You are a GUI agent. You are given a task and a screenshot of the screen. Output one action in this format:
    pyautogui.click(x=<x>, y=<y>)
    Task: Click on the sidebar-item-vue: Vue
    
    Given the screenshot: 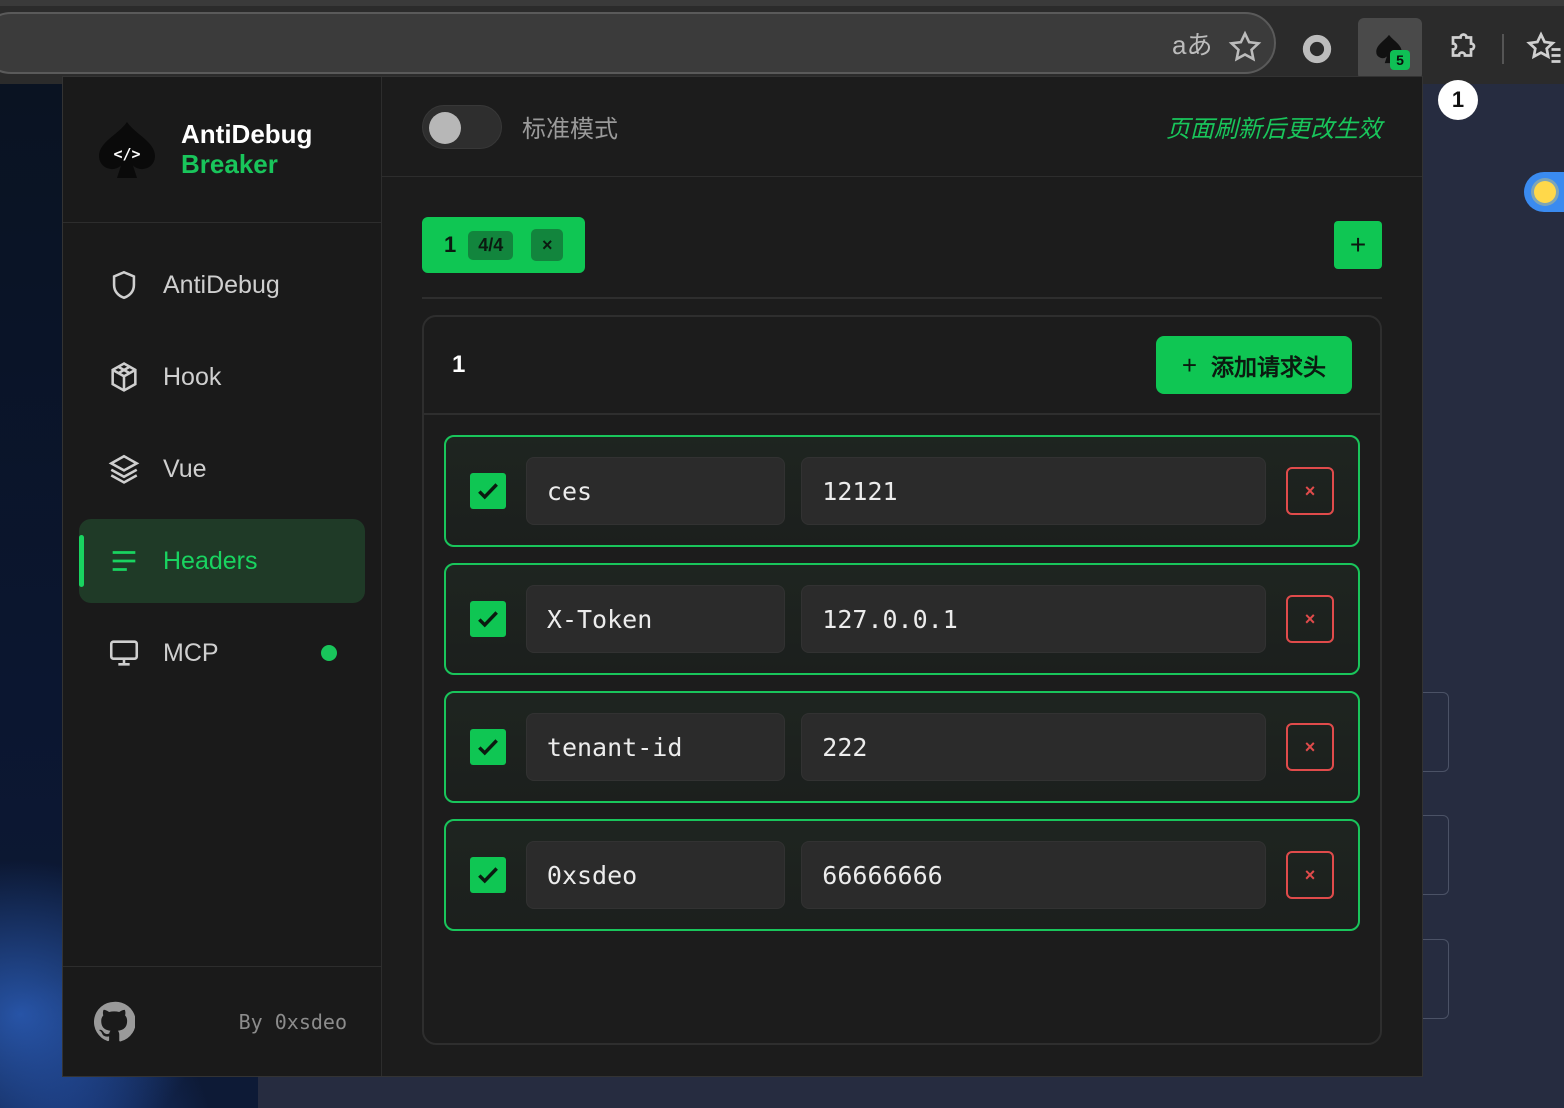 What is the action you would take?
    pyautogui.click(x=222, y=469)
    